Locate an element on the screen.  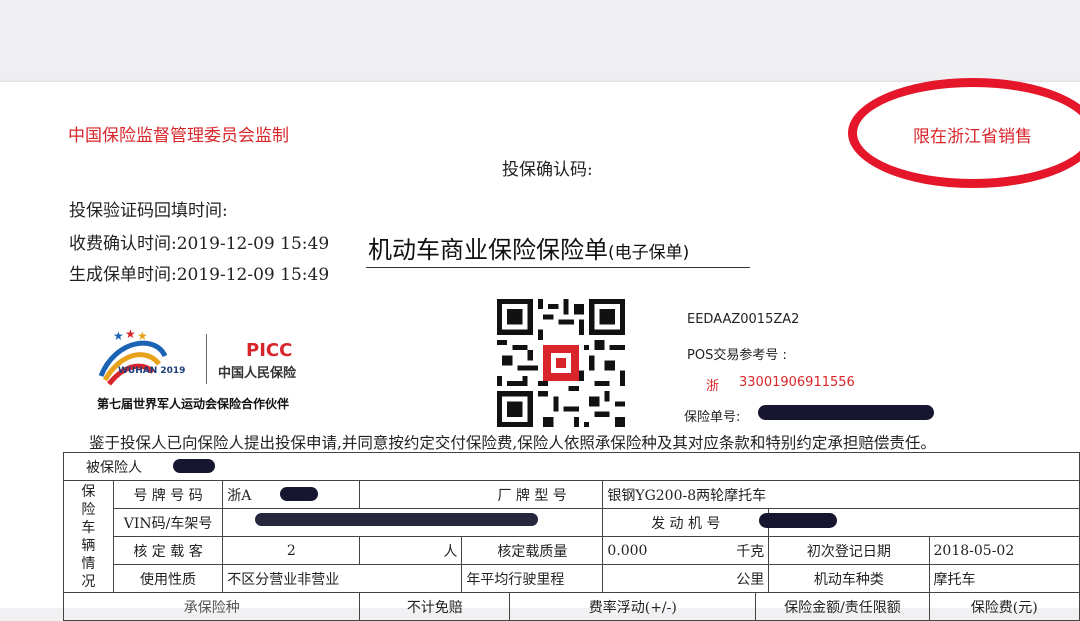
seats-unit: 人 is located at coordinates (411, 550).